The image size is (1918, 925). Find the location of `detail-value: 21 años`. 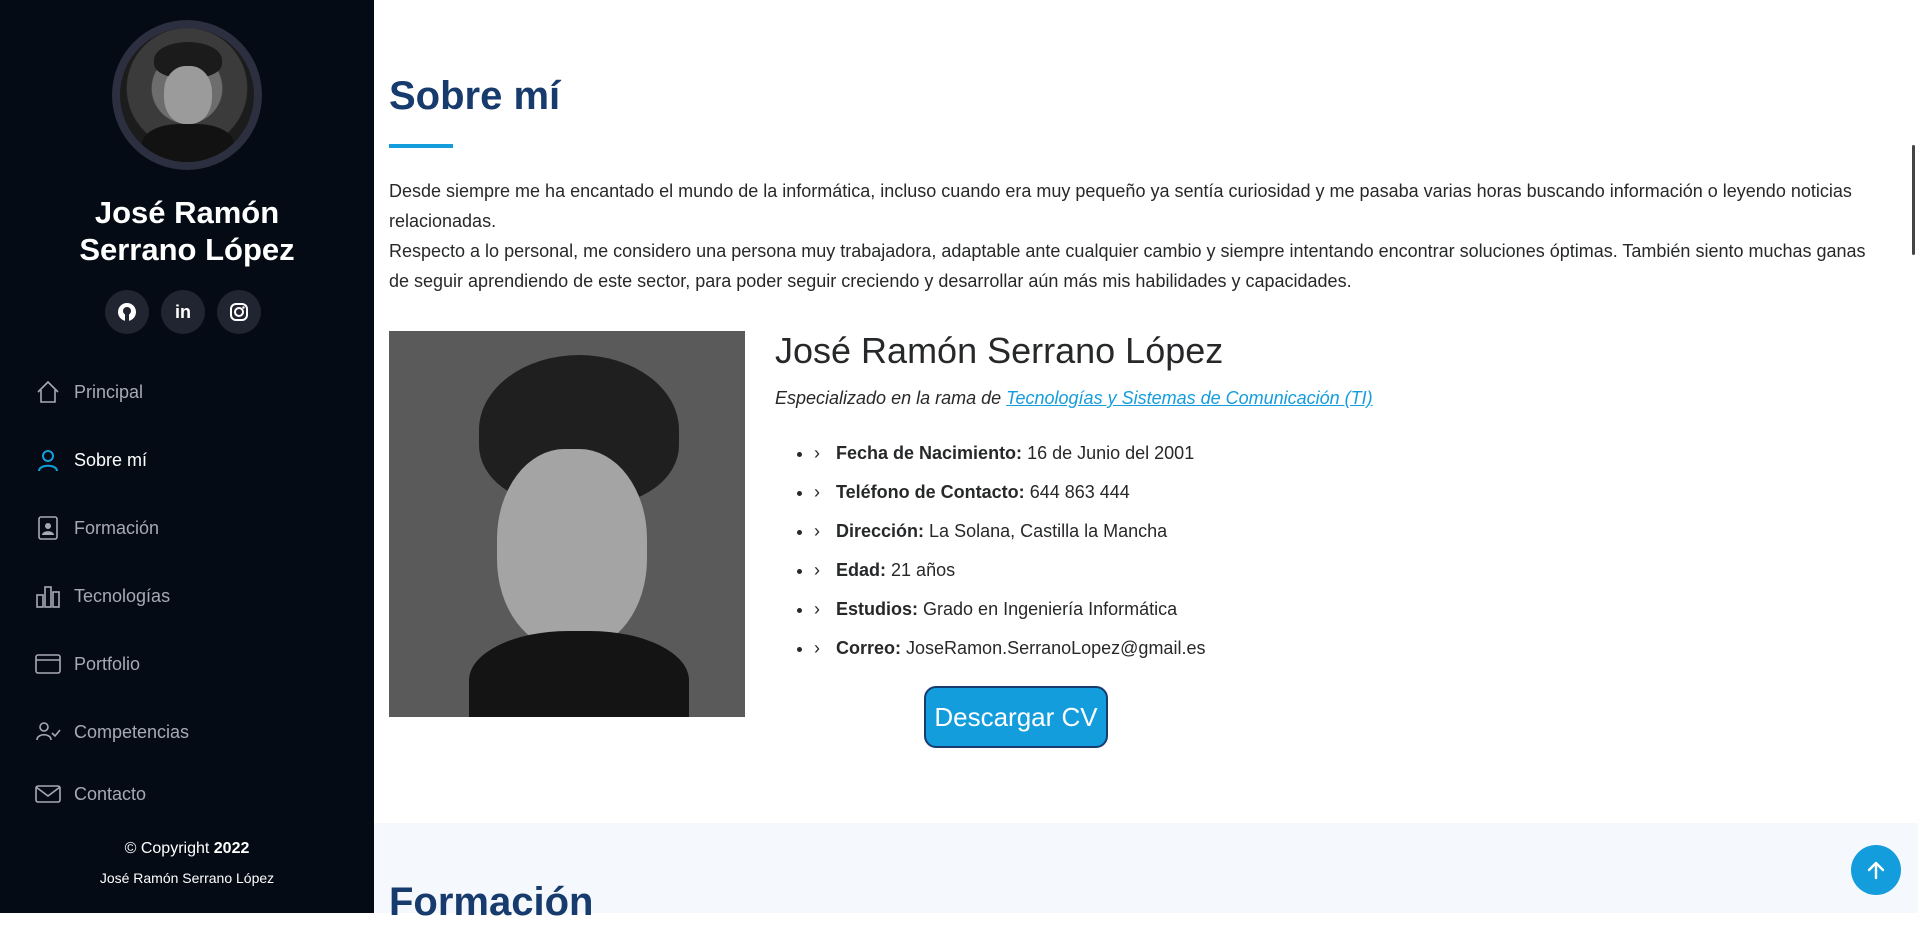

detail-value: 21 años is located at coordinates (923, 570).